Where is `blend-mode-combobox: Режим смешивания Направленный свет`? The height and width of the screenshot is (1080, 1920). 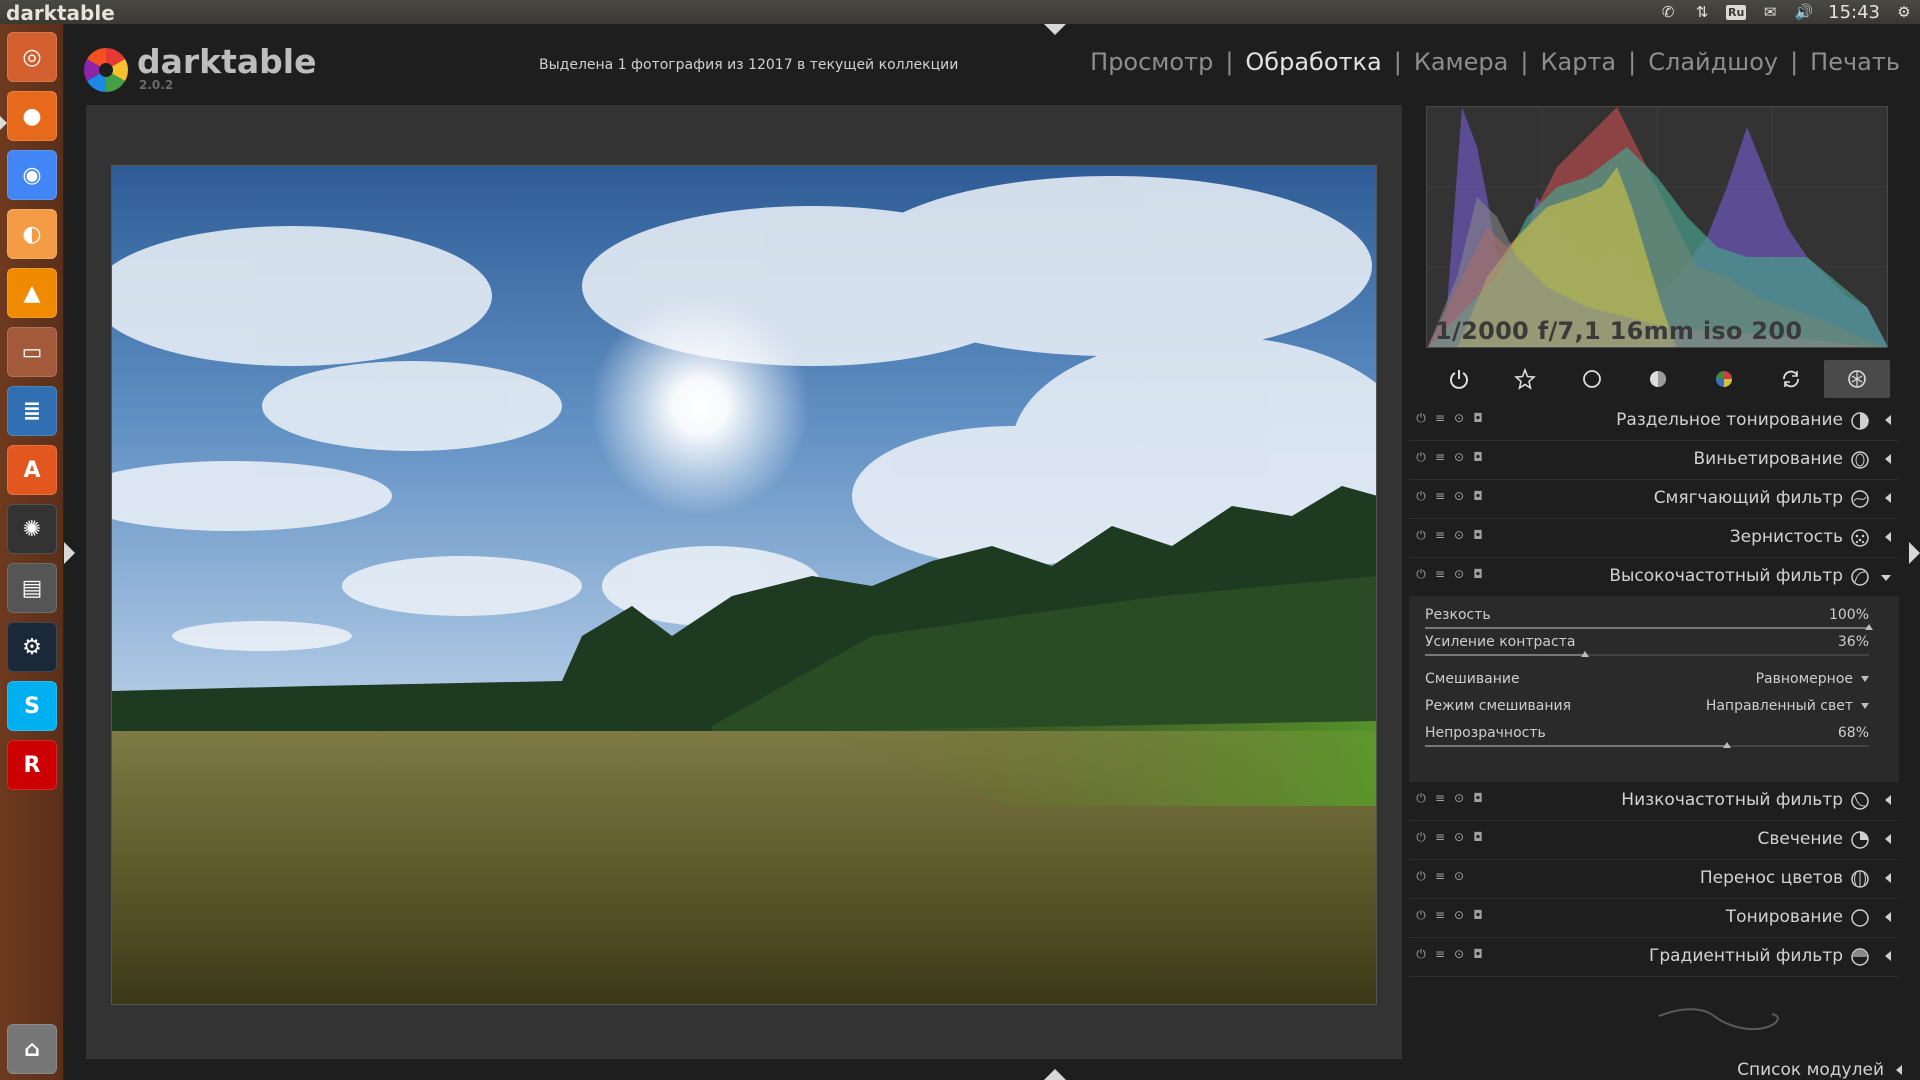
blend-mode-combobox: Режим смешивания Направленный свет is located at coordinates (1647, 708).